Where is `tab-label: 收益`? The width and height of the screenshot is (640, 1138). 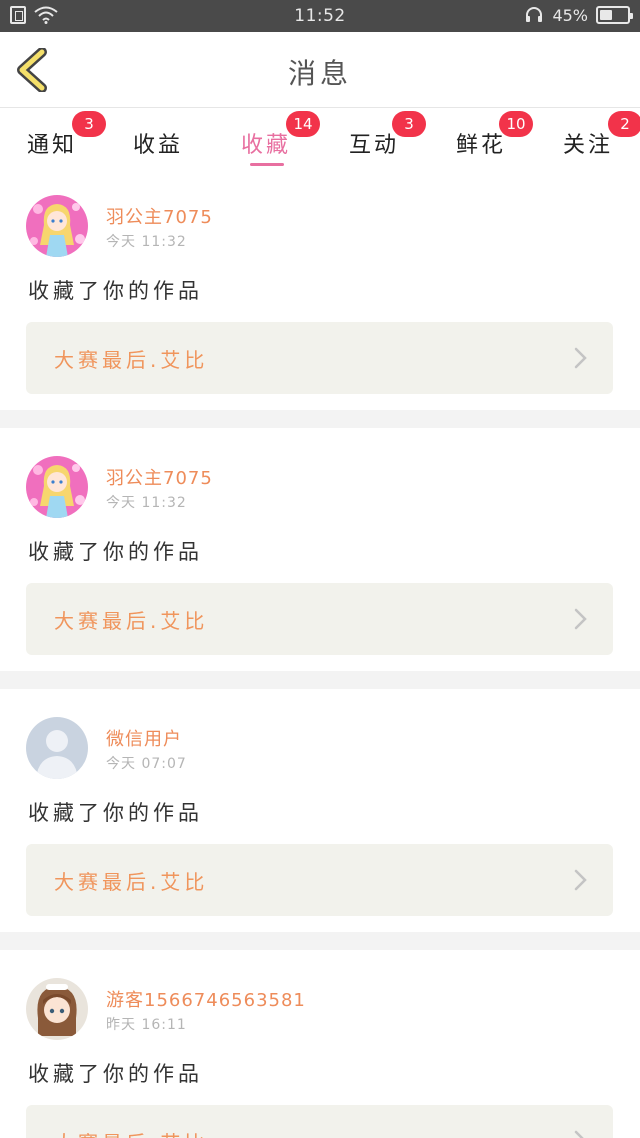
tab-label: 收益 is located at coordinates (157, 145).